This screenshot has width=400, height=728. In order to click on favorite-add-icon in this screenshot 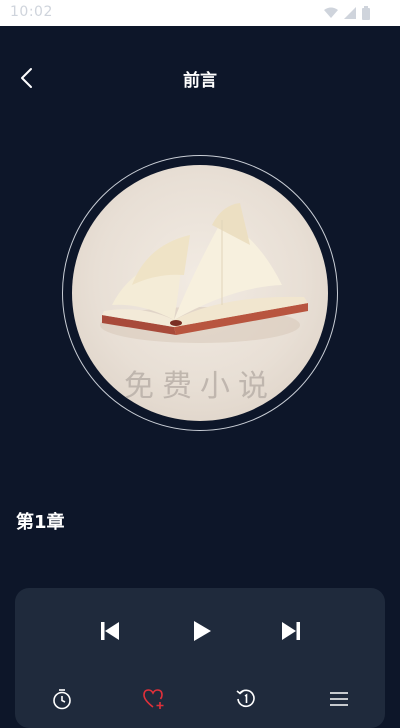, I will do `click(153, 699)`.